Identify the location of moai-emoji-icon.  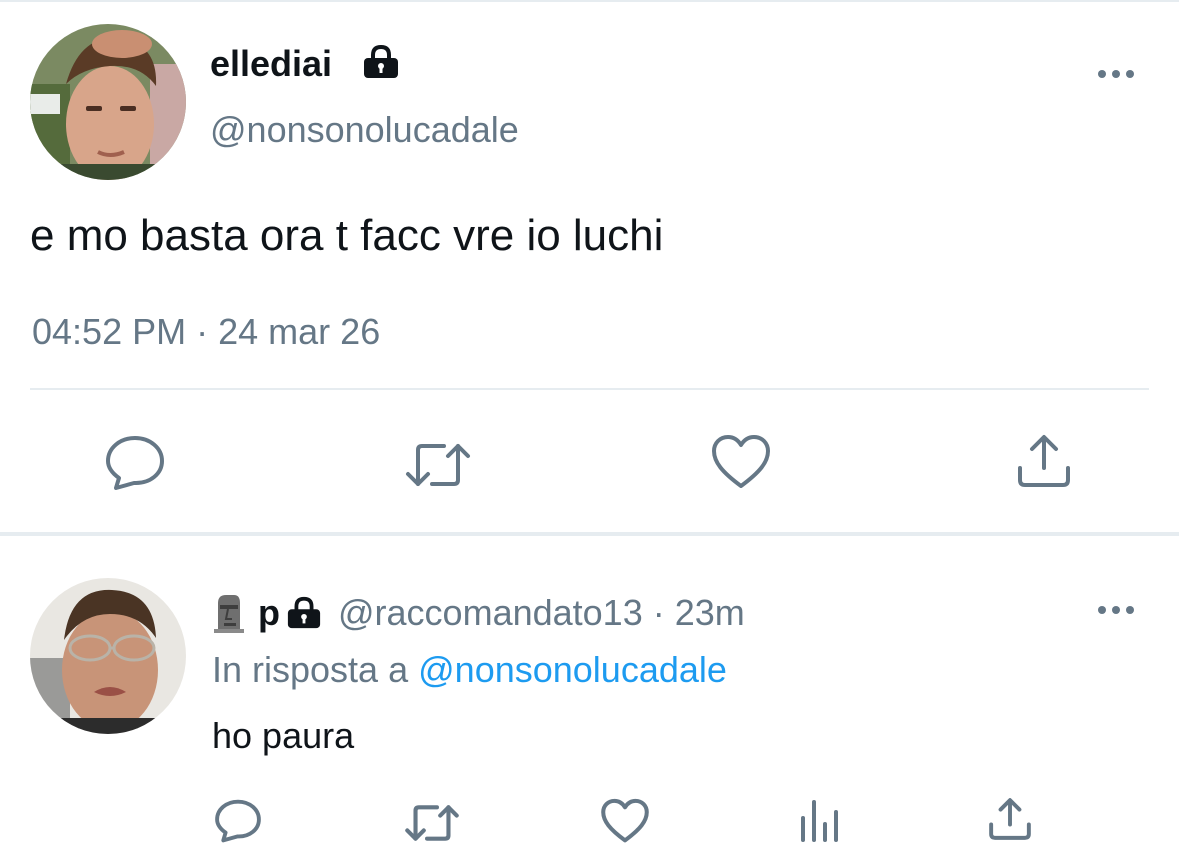
(229, 614).